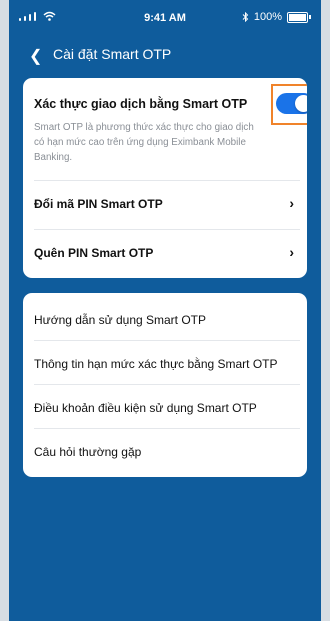  I want to click on battery-percent: 100%, so click(267, 17).